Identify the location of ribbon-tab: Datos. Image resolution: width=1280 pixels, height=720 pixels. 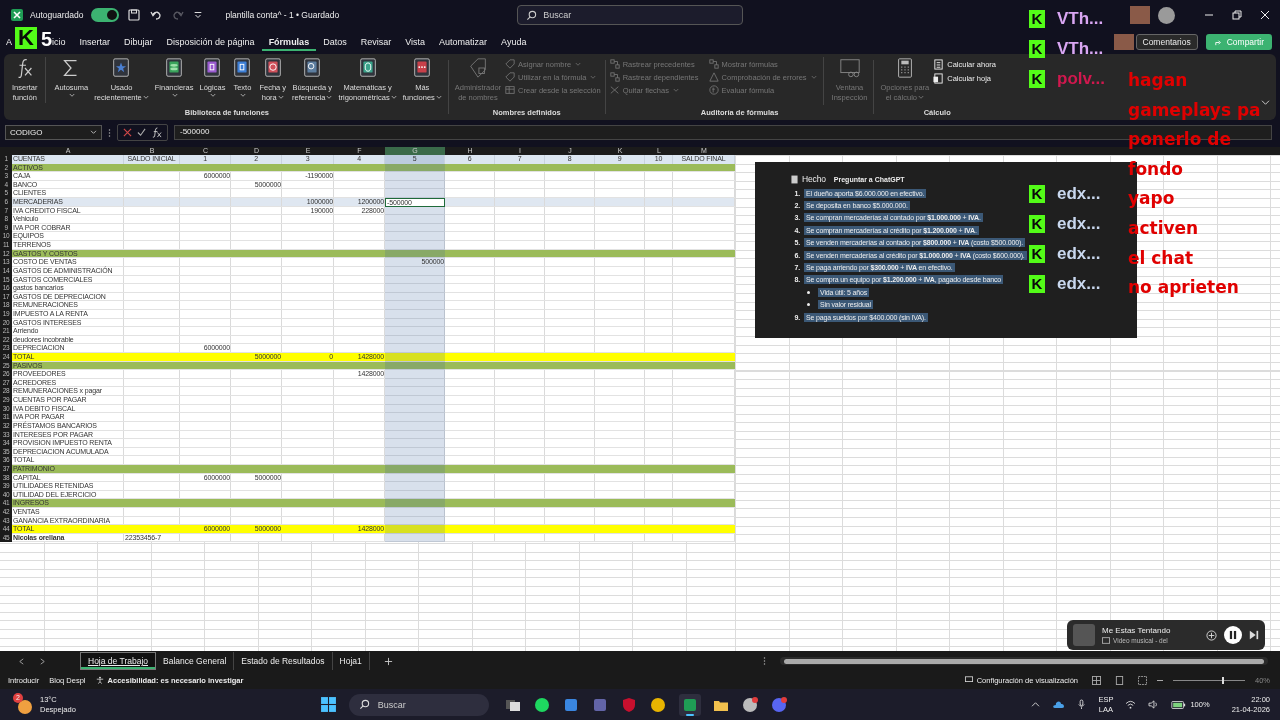
(335, 42).